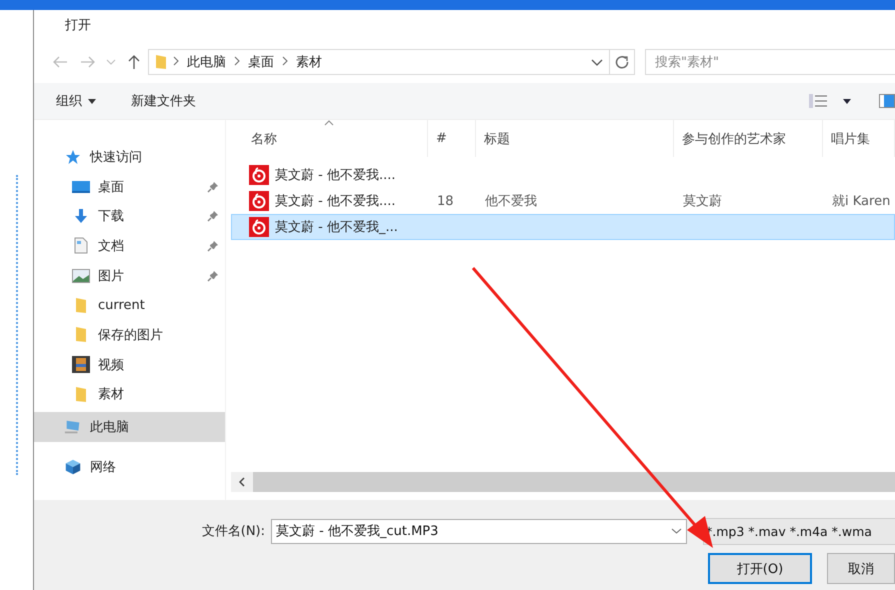  I want to click on table-cell-text: 莫文蔚, so click(702, 201).